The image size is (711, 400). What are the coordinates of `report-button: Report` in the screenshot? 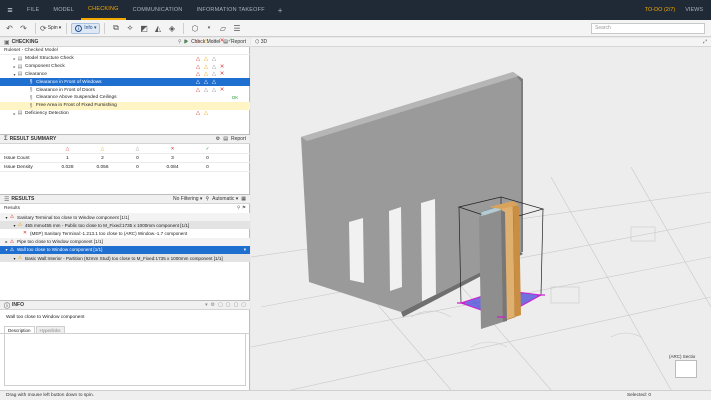 It's located at (238, 42).